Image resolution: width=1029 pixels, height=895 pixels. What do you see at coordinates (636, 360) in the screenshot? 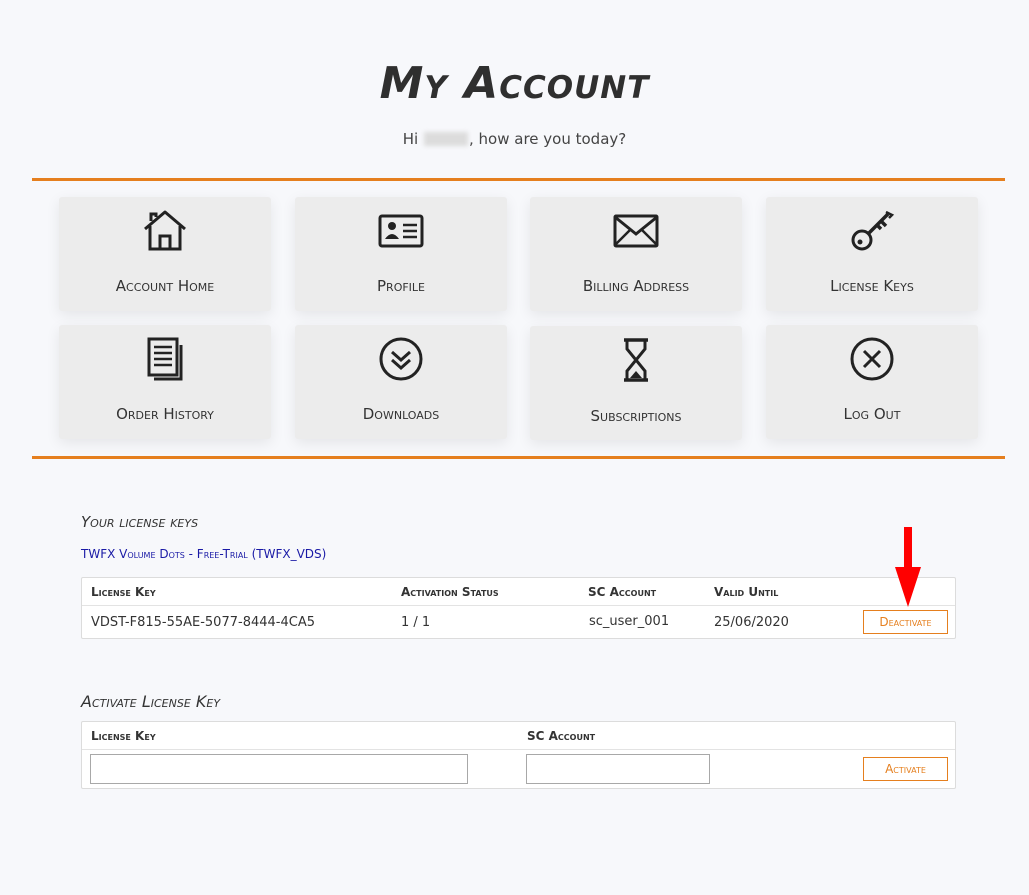
I see `hourglass-icon` at bounding box center [636, 360].